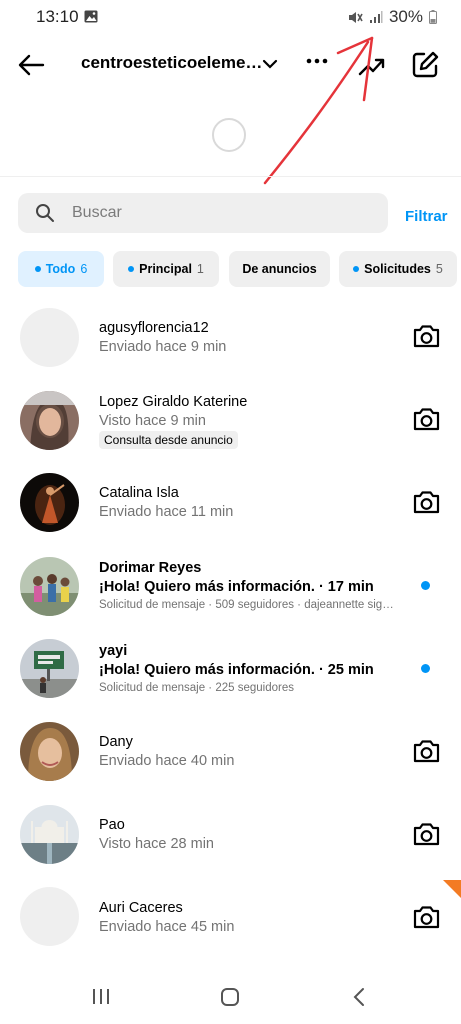 Image resolution: width=461 pixels, height=1024 pixels. I want to click on back-arrow-icon, so click(31, 65).